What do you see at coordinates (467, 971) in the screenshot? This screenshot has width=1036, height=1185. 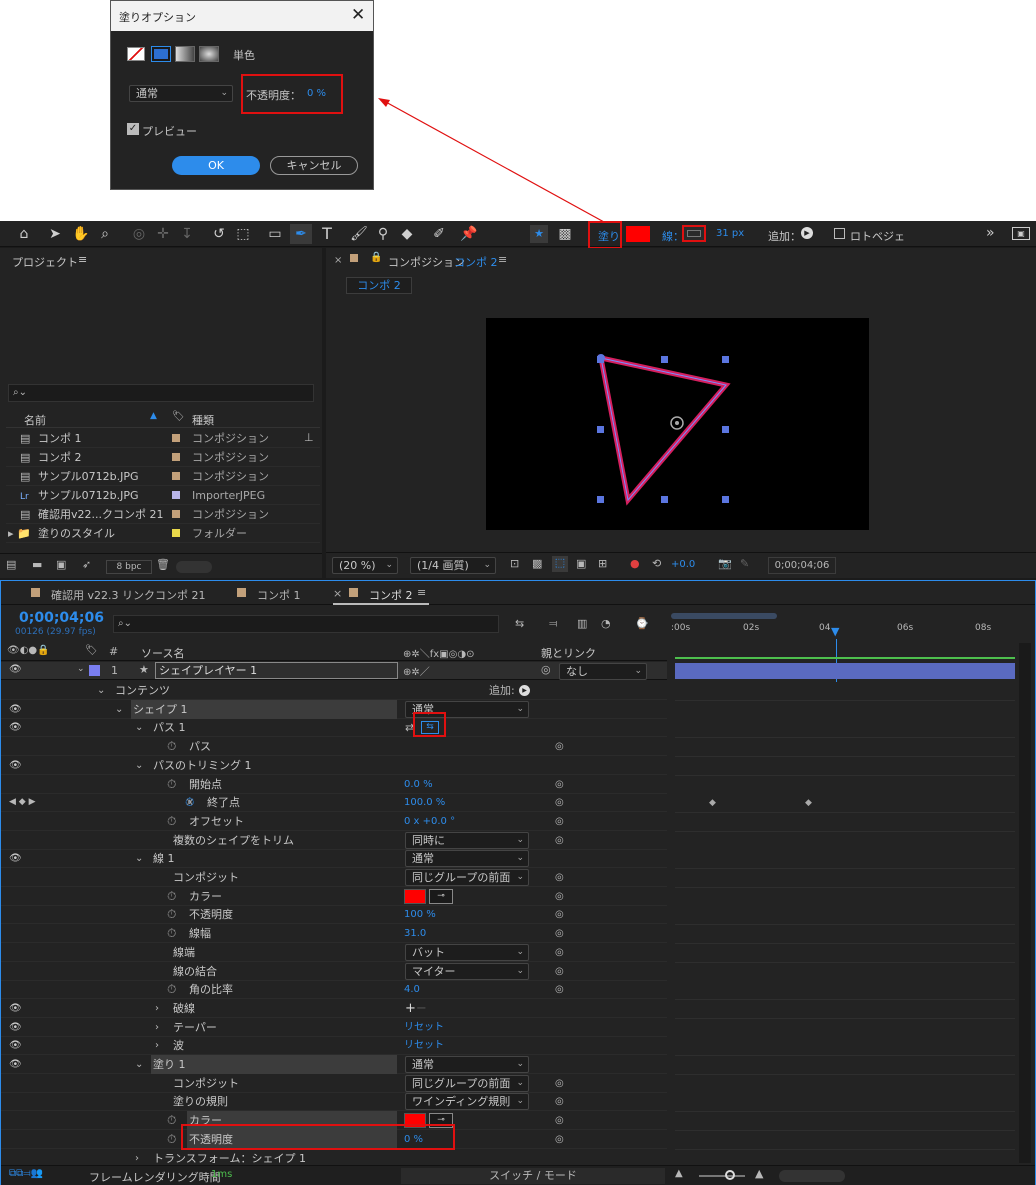 I see `property-select: マイター ⌄` at bounding box center [467, 971].